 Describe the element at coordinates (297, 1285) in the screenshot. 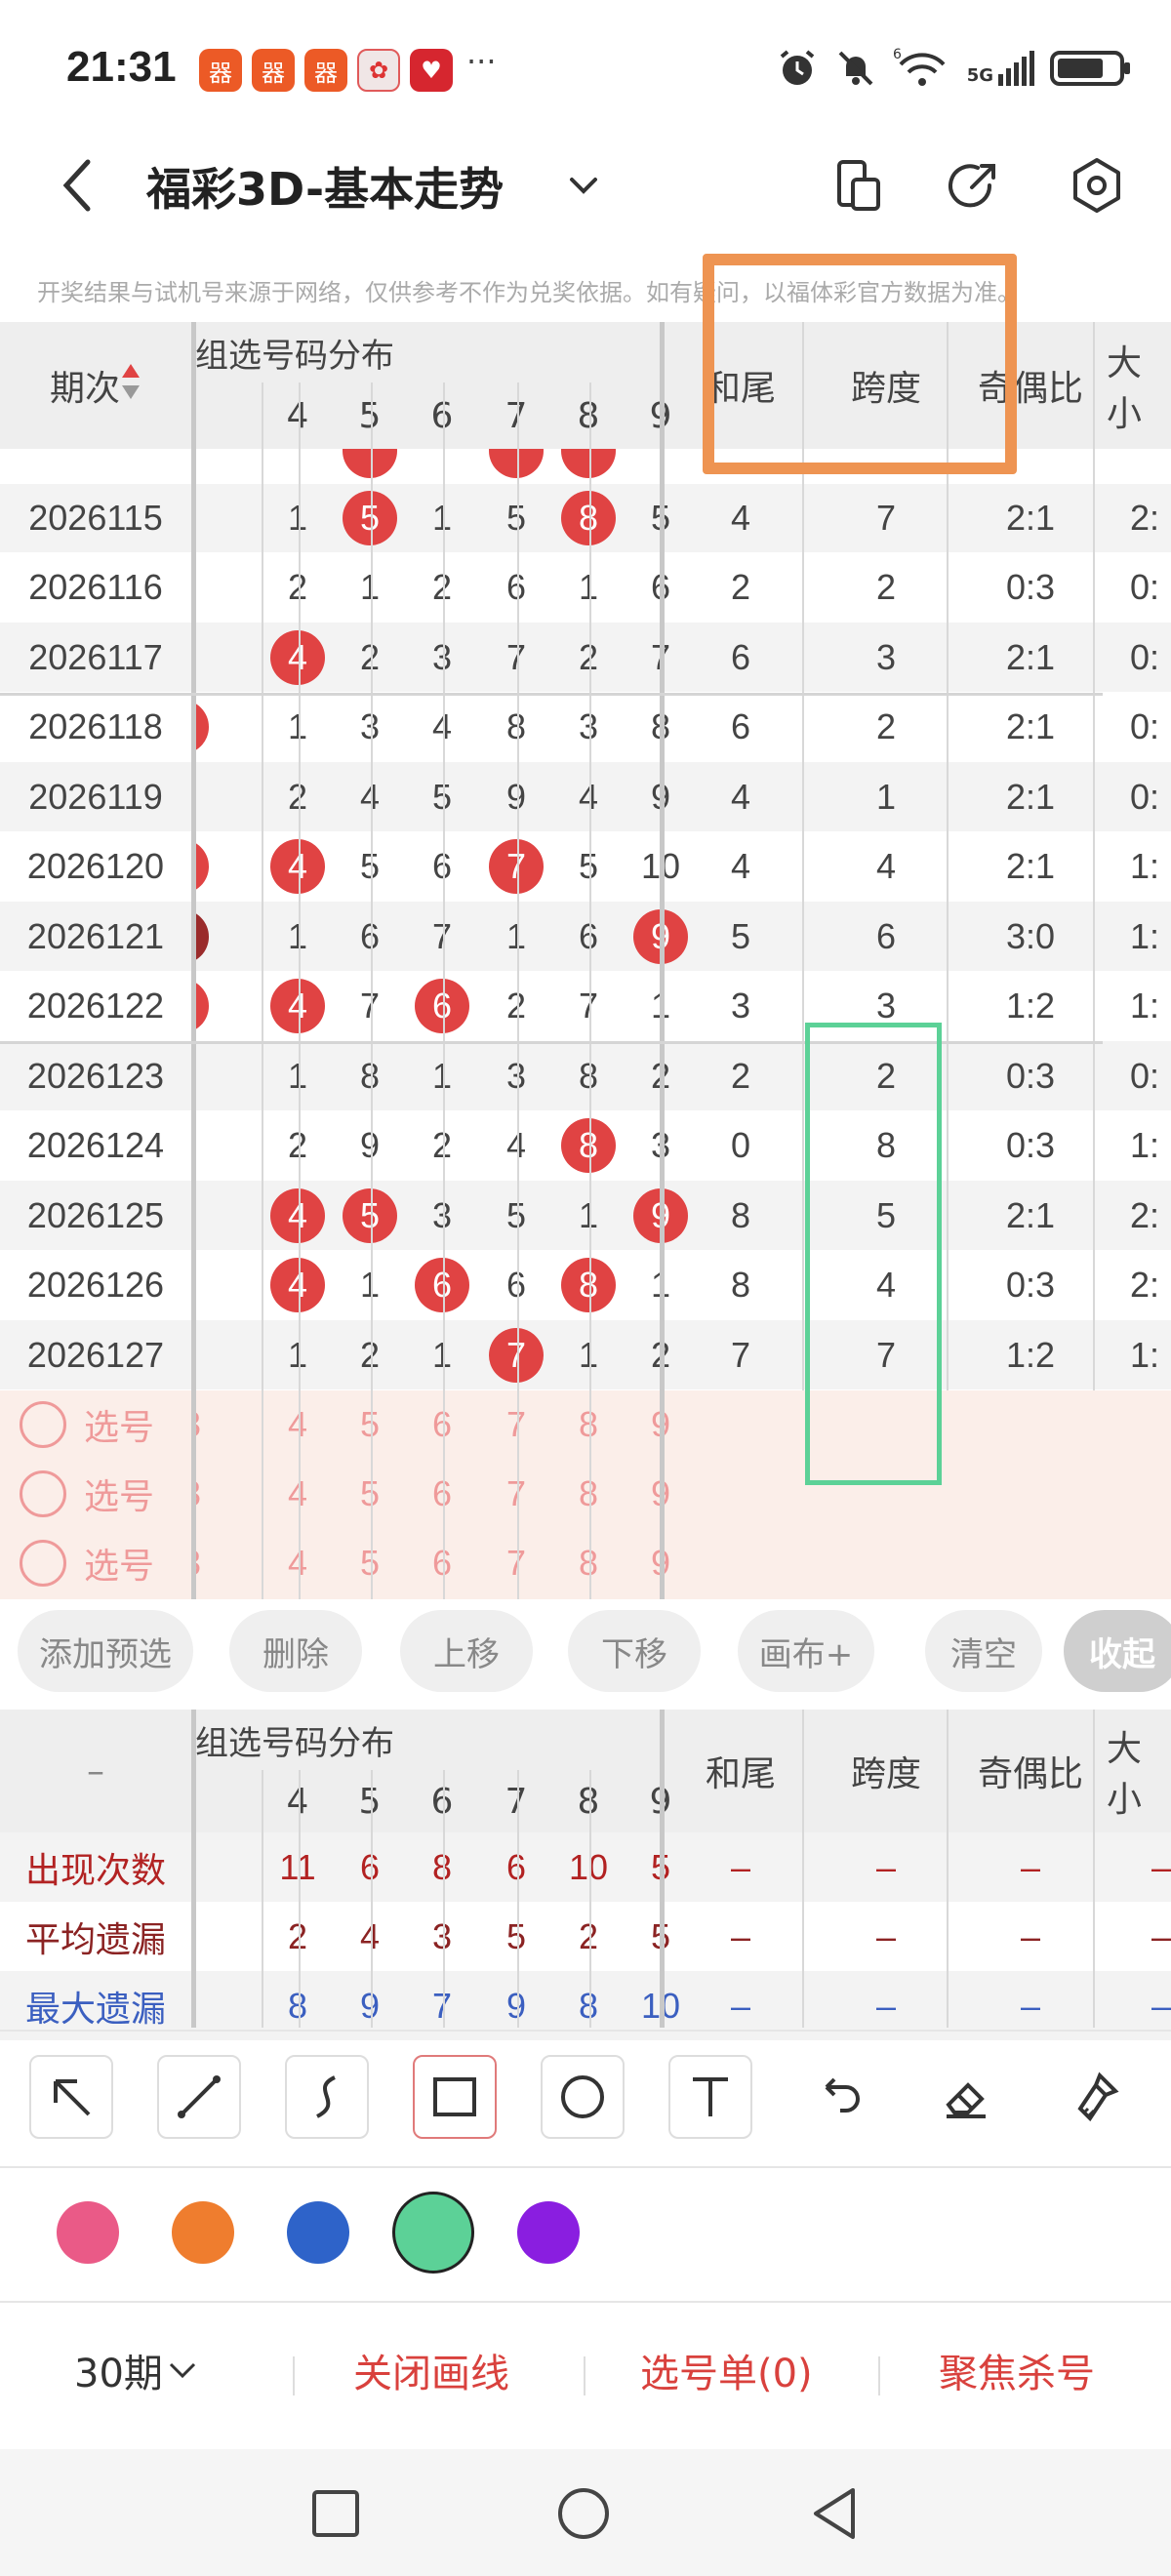

I see `number-ball: 4` at that location.